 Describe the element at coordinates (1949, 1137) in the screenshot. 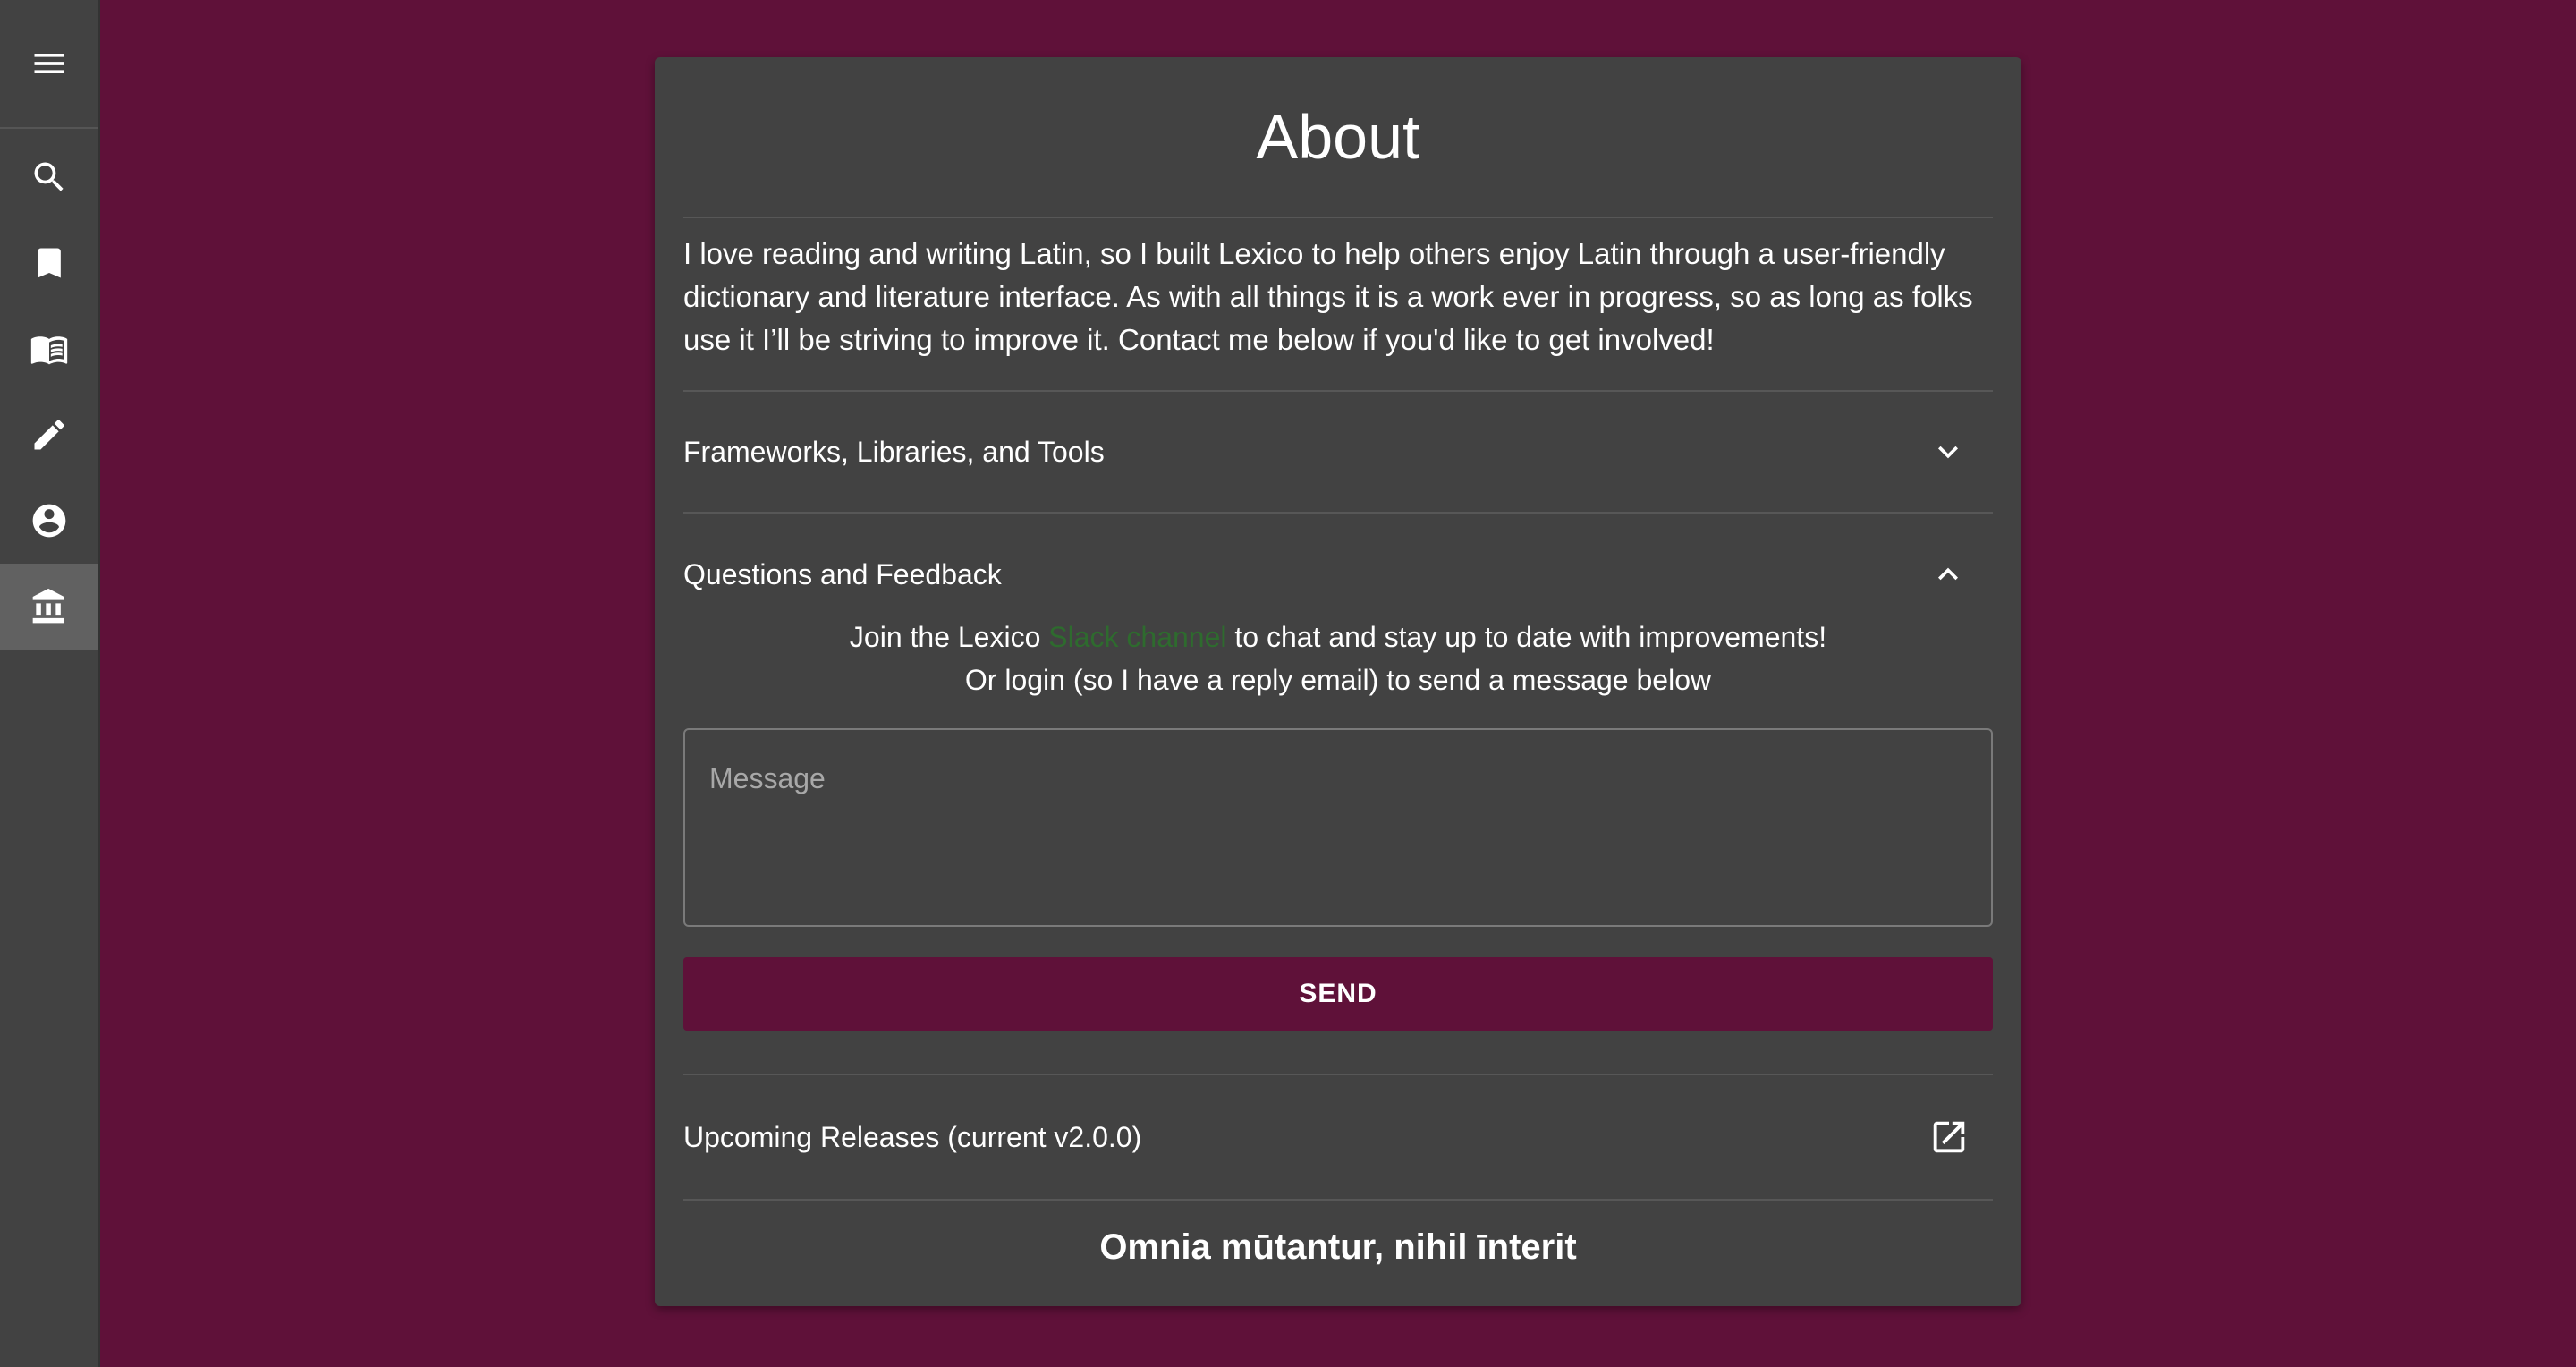

I see `open-in-new-icon` at that location.